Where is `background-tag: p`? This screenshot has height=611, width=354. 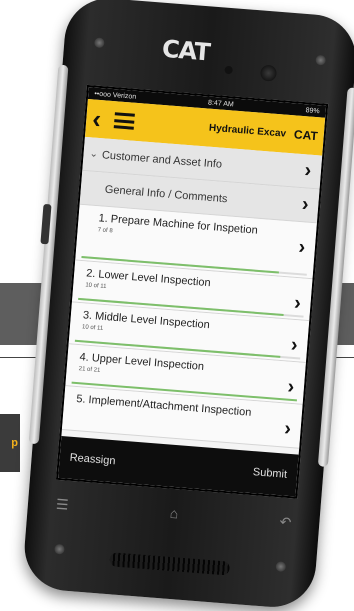
background-tag: p is located at coordinates (10, 443).